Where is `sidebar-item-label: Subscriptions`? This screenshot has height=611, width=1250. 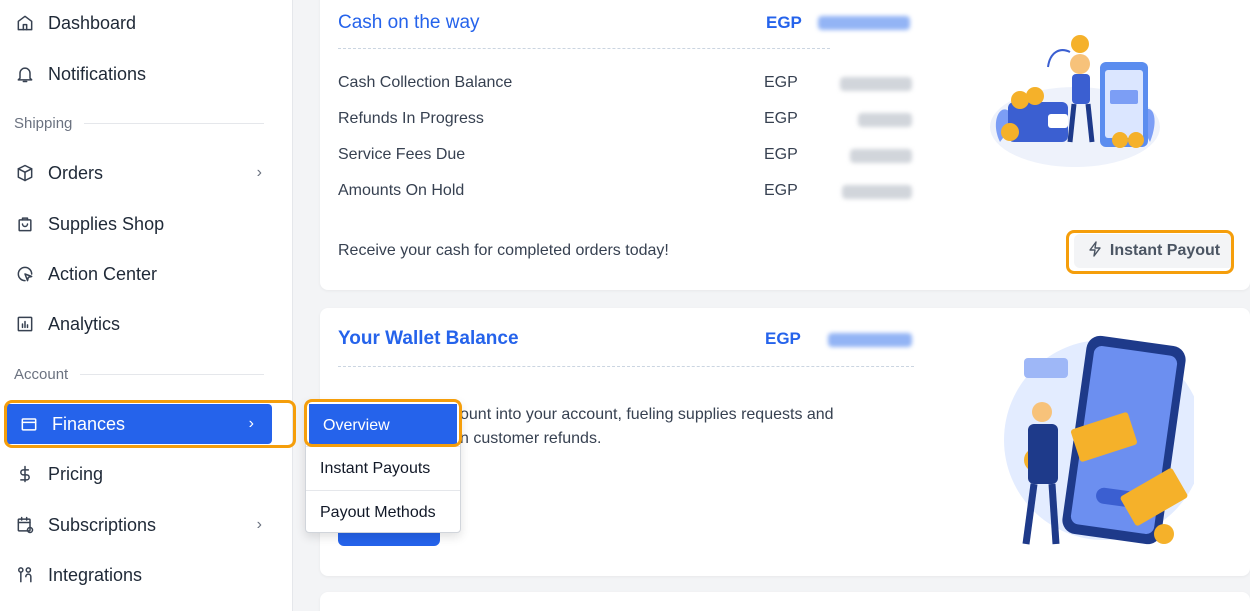 sidebar-item-label: Subscriptions is located at coordinates (102, 524).